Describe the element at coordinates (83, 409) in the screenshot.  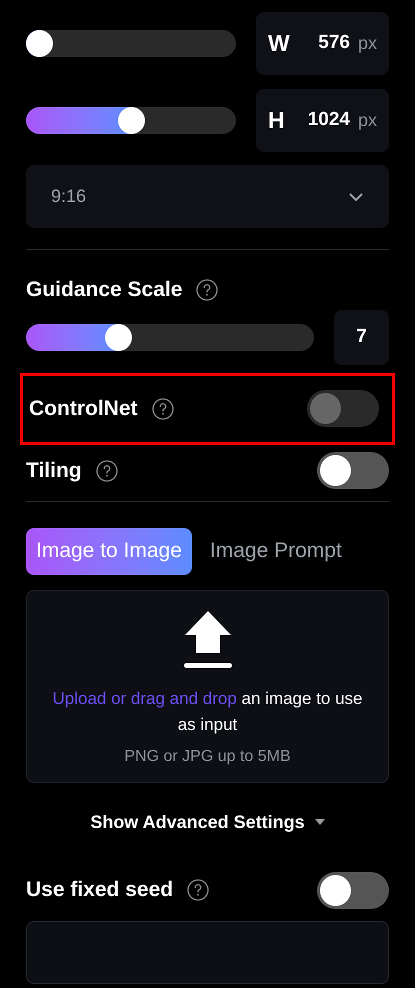
I see `setting-label: ControlNet` at that location.